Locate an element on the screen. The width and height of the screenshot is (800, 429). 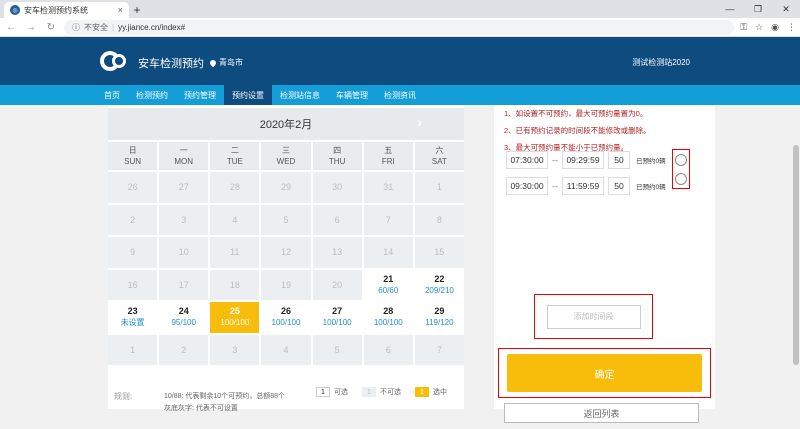
calendar-day: 18 is located at coordinates (235, 284).